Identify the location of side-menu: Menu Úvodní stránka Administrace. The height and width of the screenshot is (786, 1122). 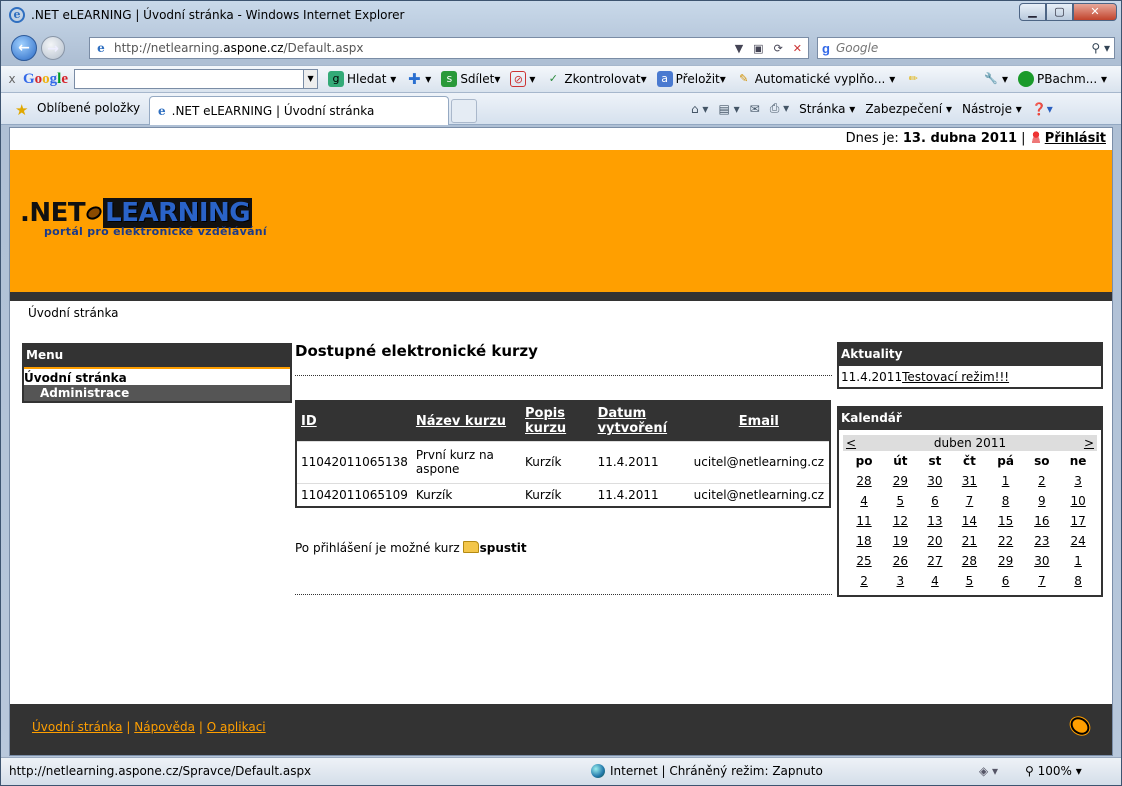
(157, 373).